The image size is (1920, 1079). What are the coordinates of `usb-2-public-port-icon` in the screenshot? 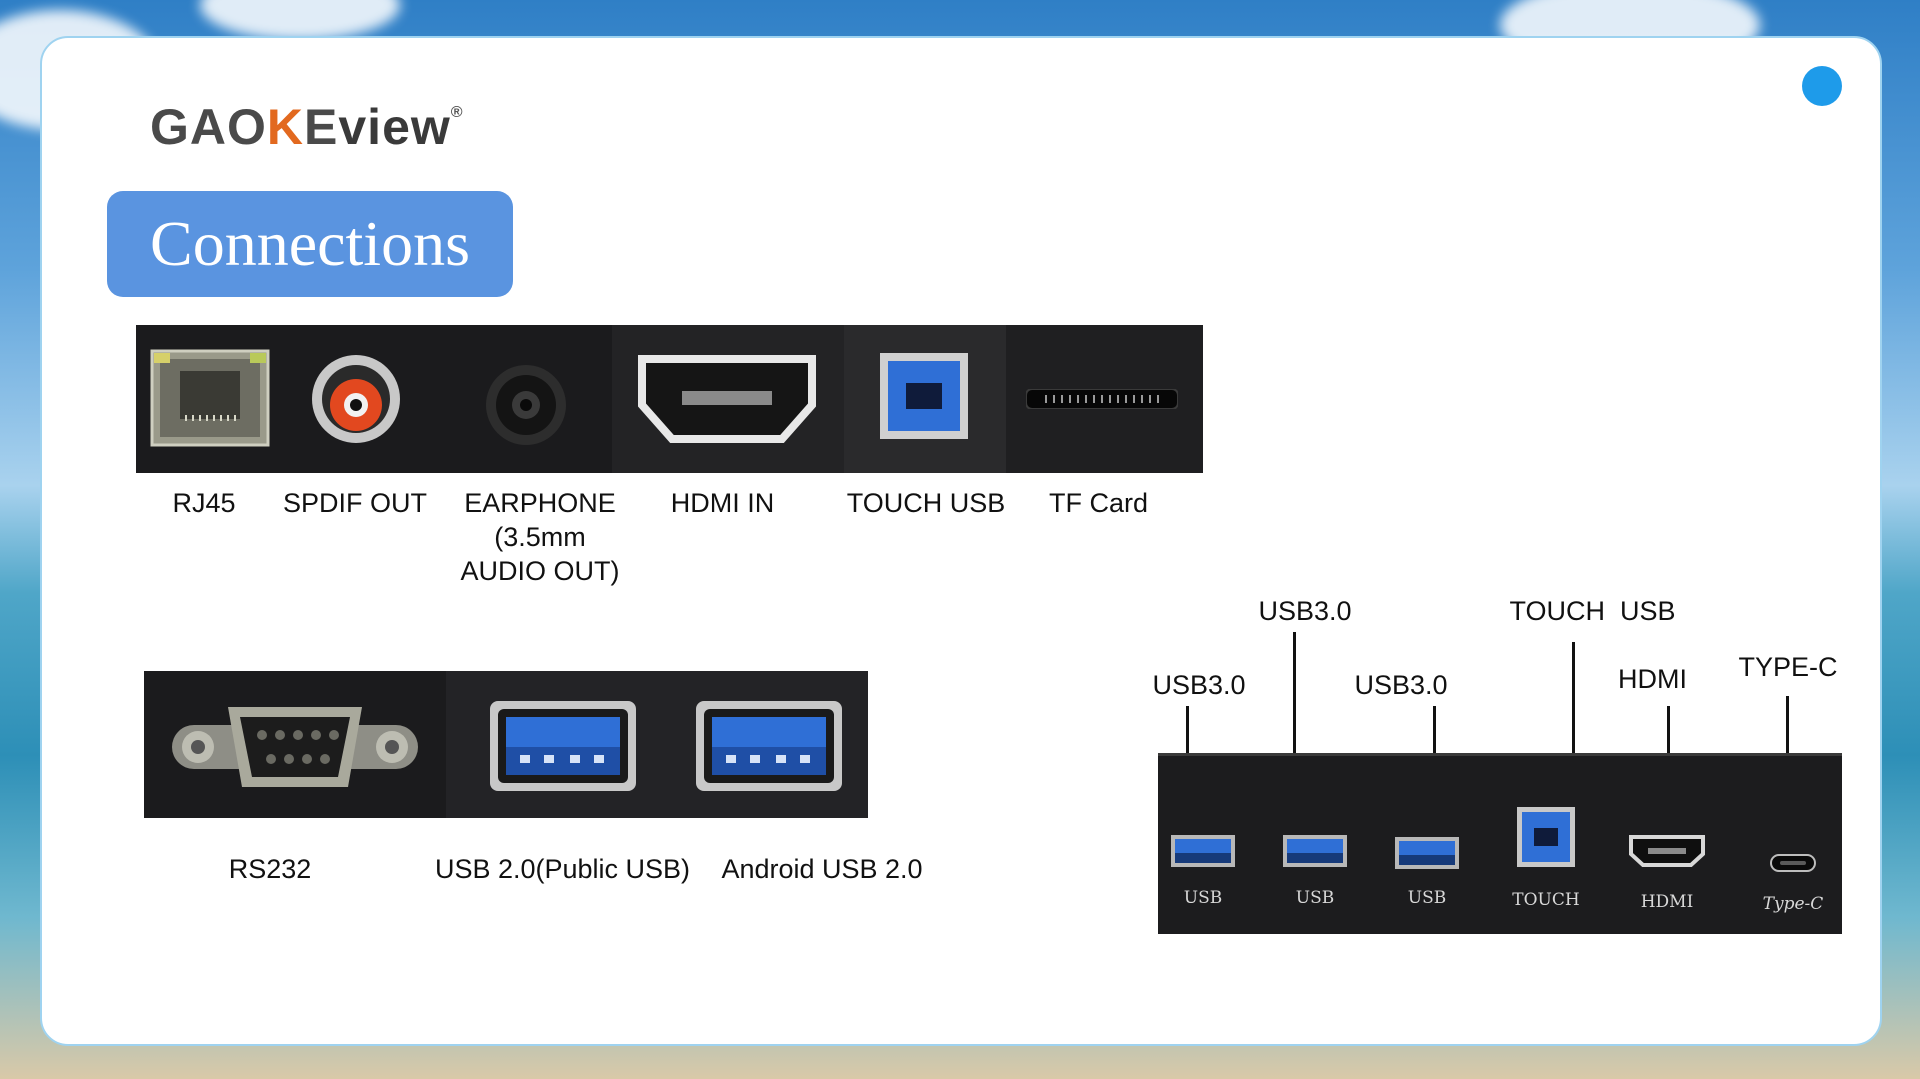 It's located at (563, 748).